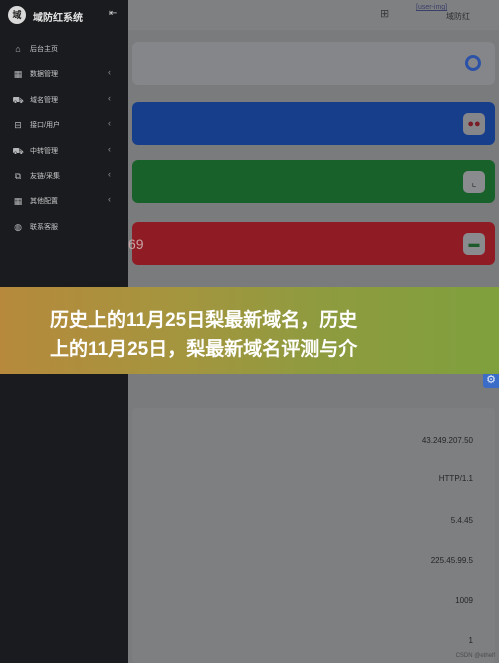 This screenshot has width=499, height=663. Describe the element at coordinates (44, 49) in the screenshot. I see `sidebar-item-label: 后台主页` at that location.